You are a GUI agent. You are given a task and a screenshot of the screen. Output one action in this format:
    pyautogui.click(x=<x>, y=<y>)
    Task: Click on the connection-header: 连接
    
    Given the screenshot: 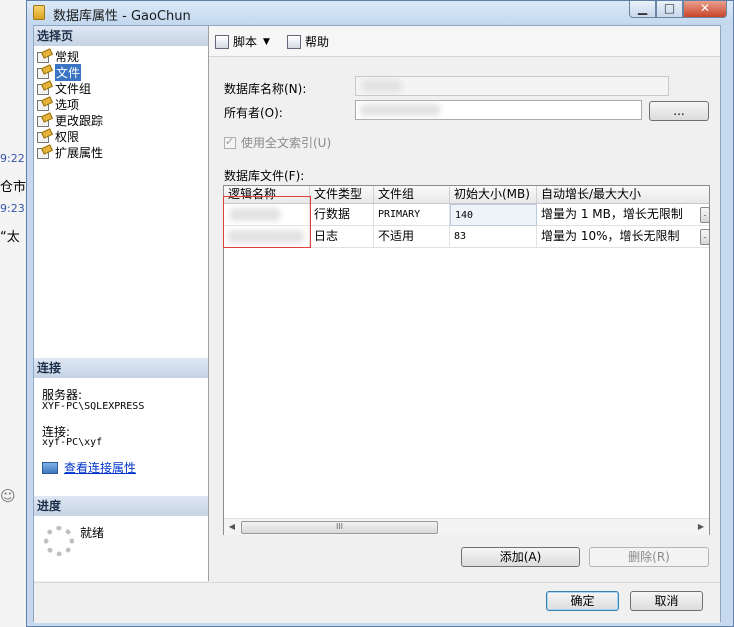 What is the action you would take?
    pyautogui.click(x=121, y=368)
    